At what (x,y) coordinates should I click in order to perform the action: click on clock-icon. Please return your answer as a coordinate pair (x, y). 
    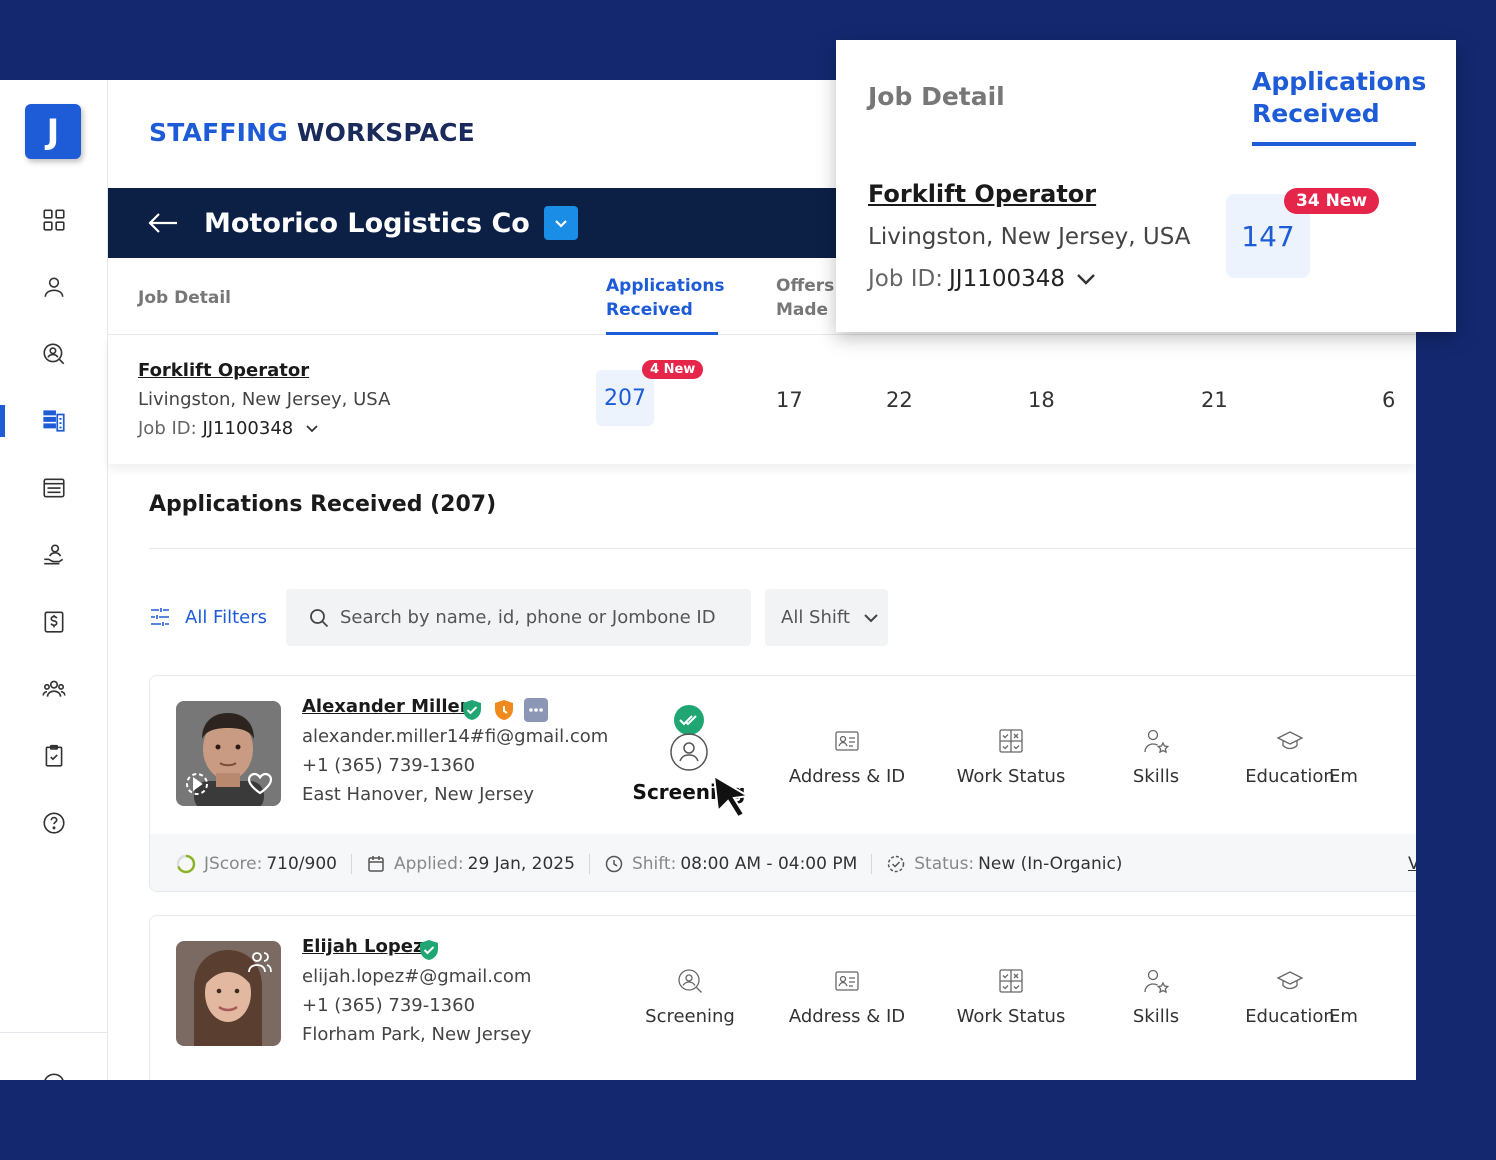
    Looking at the image, I should click on (614, 863).